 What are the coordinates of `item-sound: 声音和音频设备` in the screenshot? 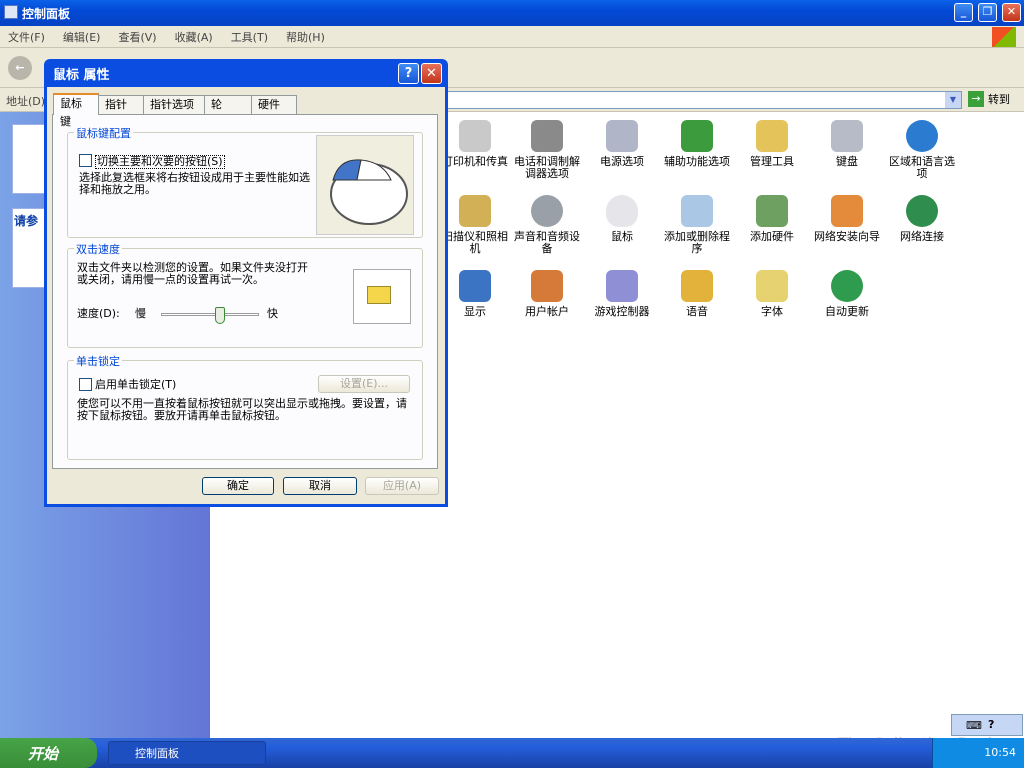 It's located at (547, 223).